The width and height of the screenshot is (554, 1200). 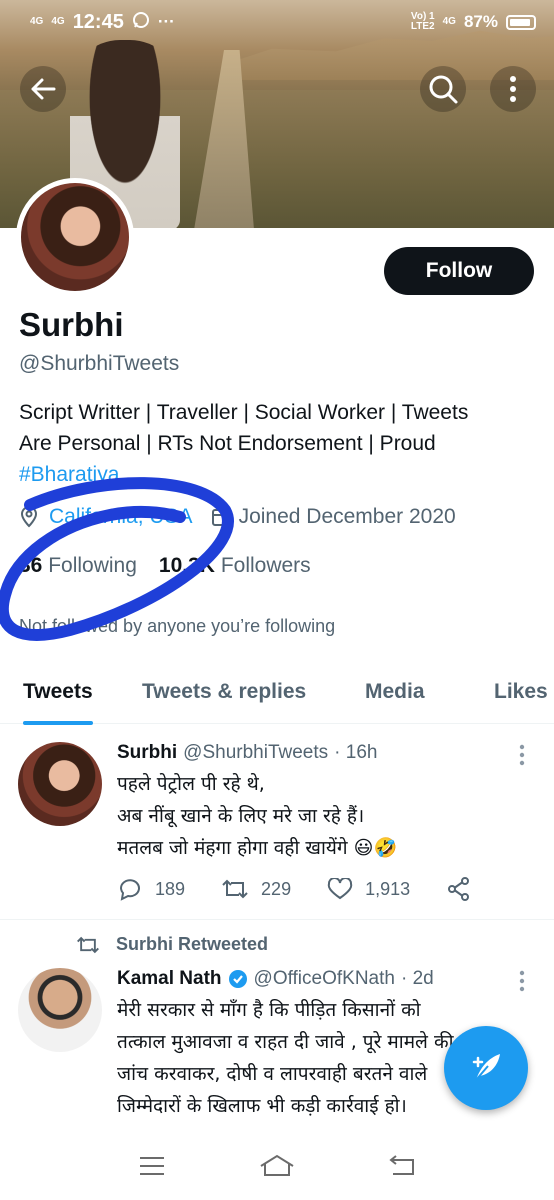 What do you see at coordinates (191, 784) in the screenshot?
I see `tweet-text-line: पहले पेट्रोल पी रहे थे,` at bounding box center [191, 784].